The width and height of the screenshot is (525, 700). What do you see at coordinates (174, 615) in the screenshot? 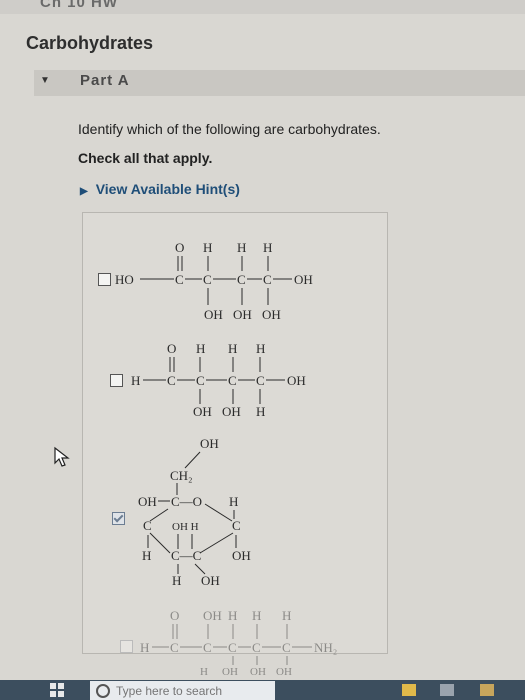
I see `atom-label: O` at bounding box center [174, 615].